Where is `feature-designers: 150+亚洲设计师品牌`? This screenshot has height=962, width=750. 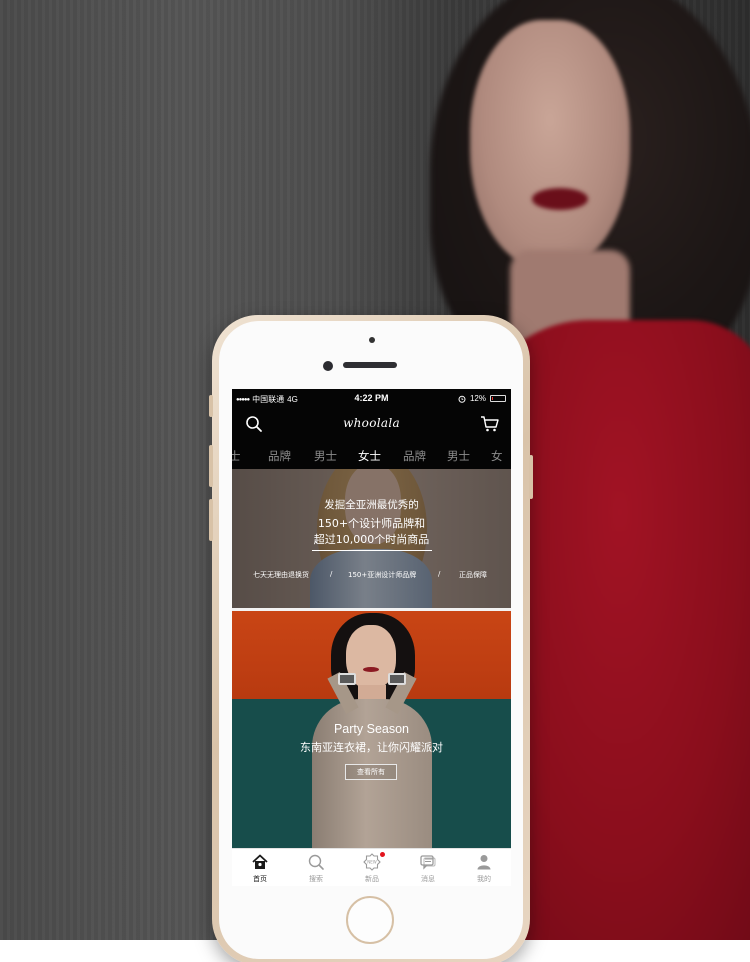 feature-designers: 150+亚洲设计师品牌 is located at coordinates (382, 575).